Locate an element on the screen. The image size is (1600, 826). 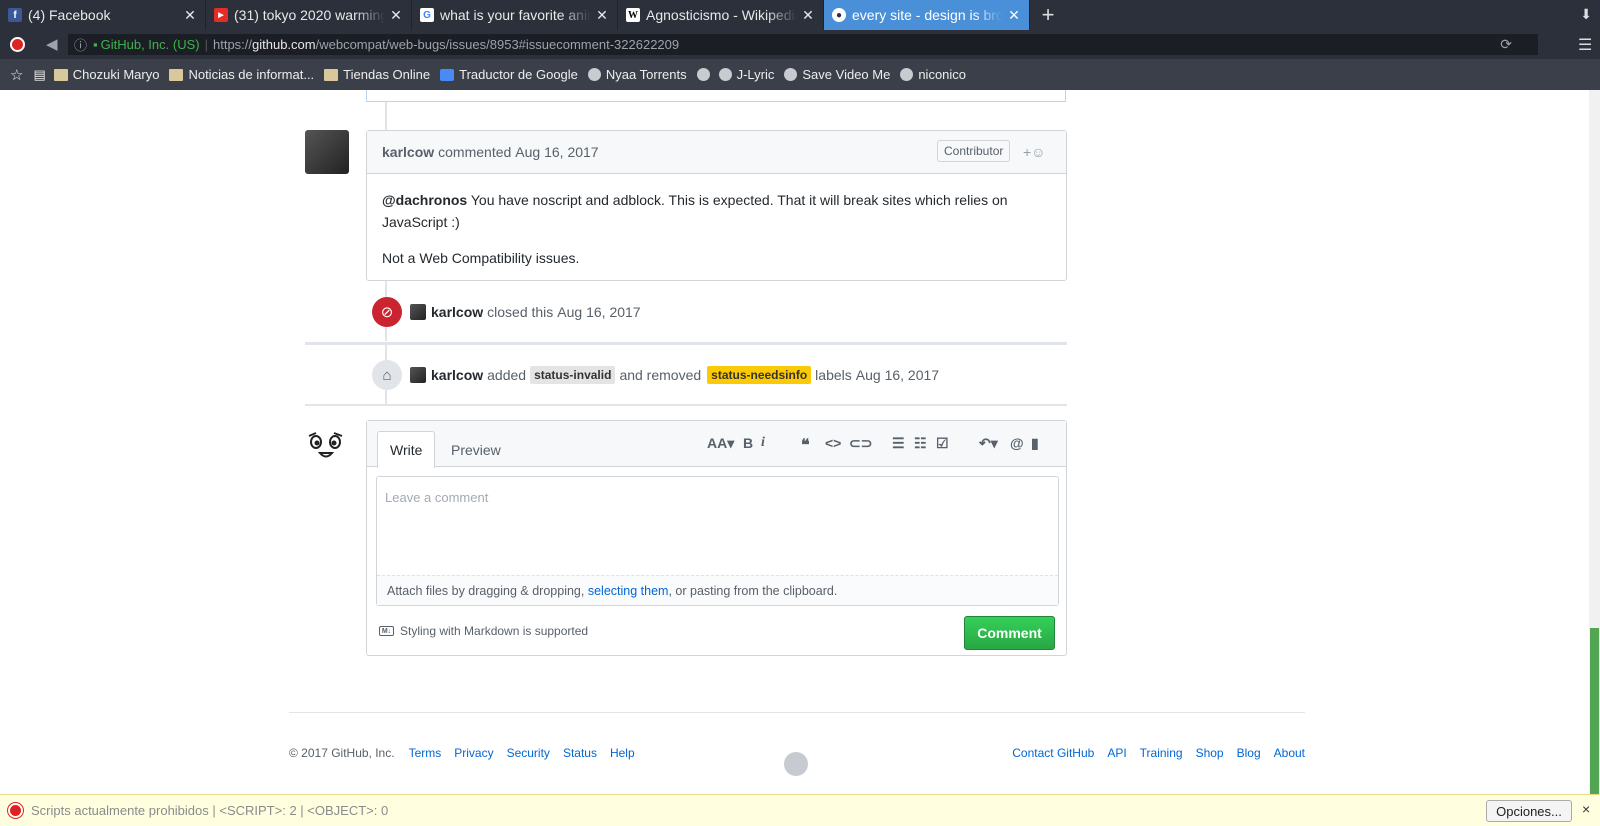
bold-icon: B is located at coordinates (748, 443).